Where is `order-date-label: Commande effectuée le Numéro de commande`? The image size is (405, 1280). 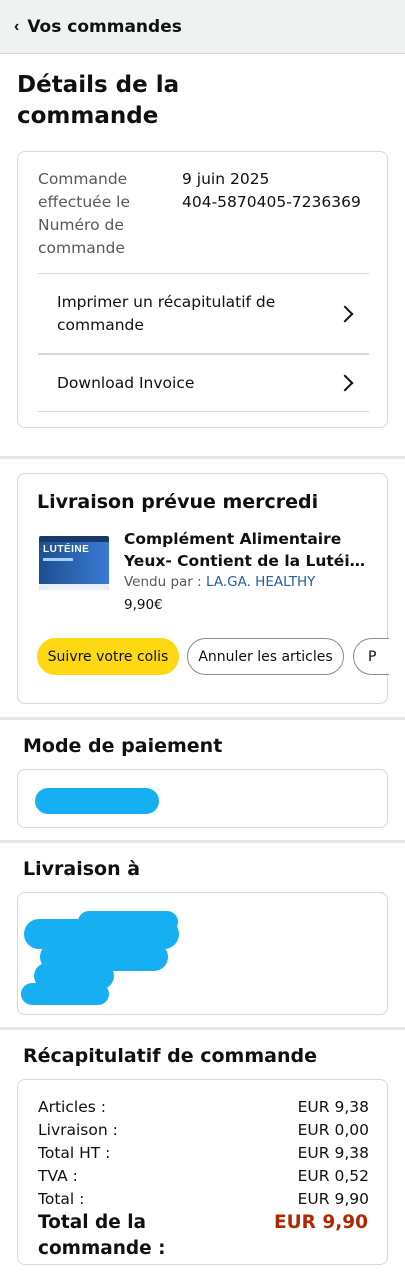 order-date-label: Commande effectuée le Numéro de commande is located at coordinates (84, 213).